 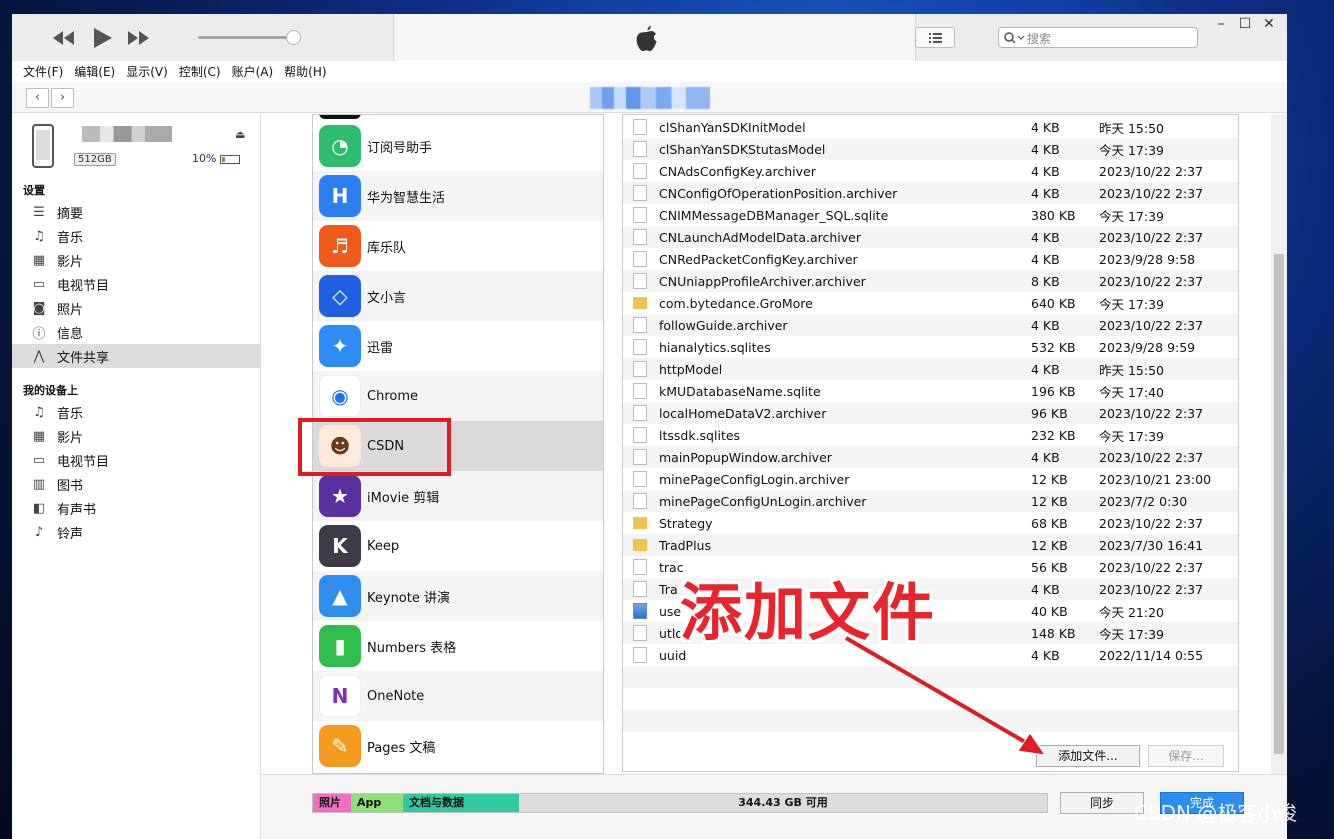 What do you see at coordinates (930, 391) in the screenshot?
I see `file-row: kMUDatabaseName.sqlite 196 KB 今天 17:40` at bounding box center [930, 391].